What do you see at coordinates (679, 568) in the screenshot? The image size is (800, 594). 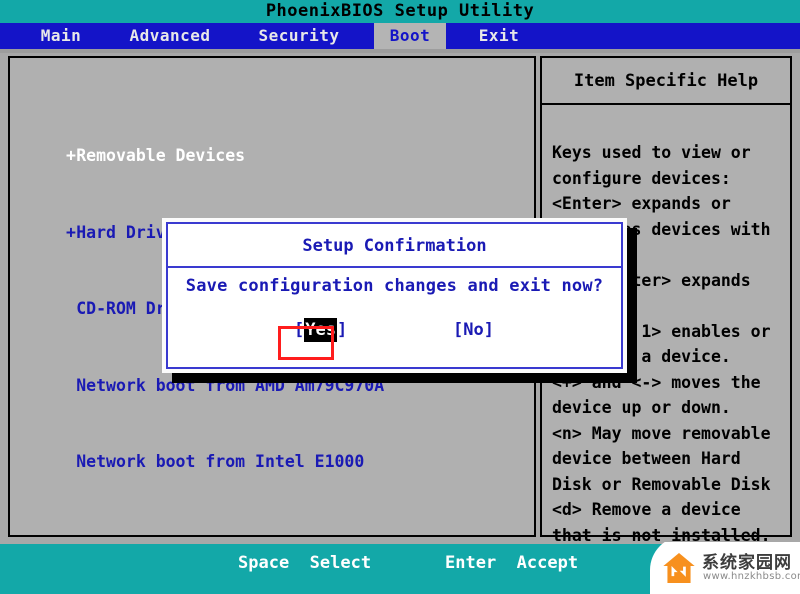 I see `house-logo-icon` at bounding box center [679, 568].